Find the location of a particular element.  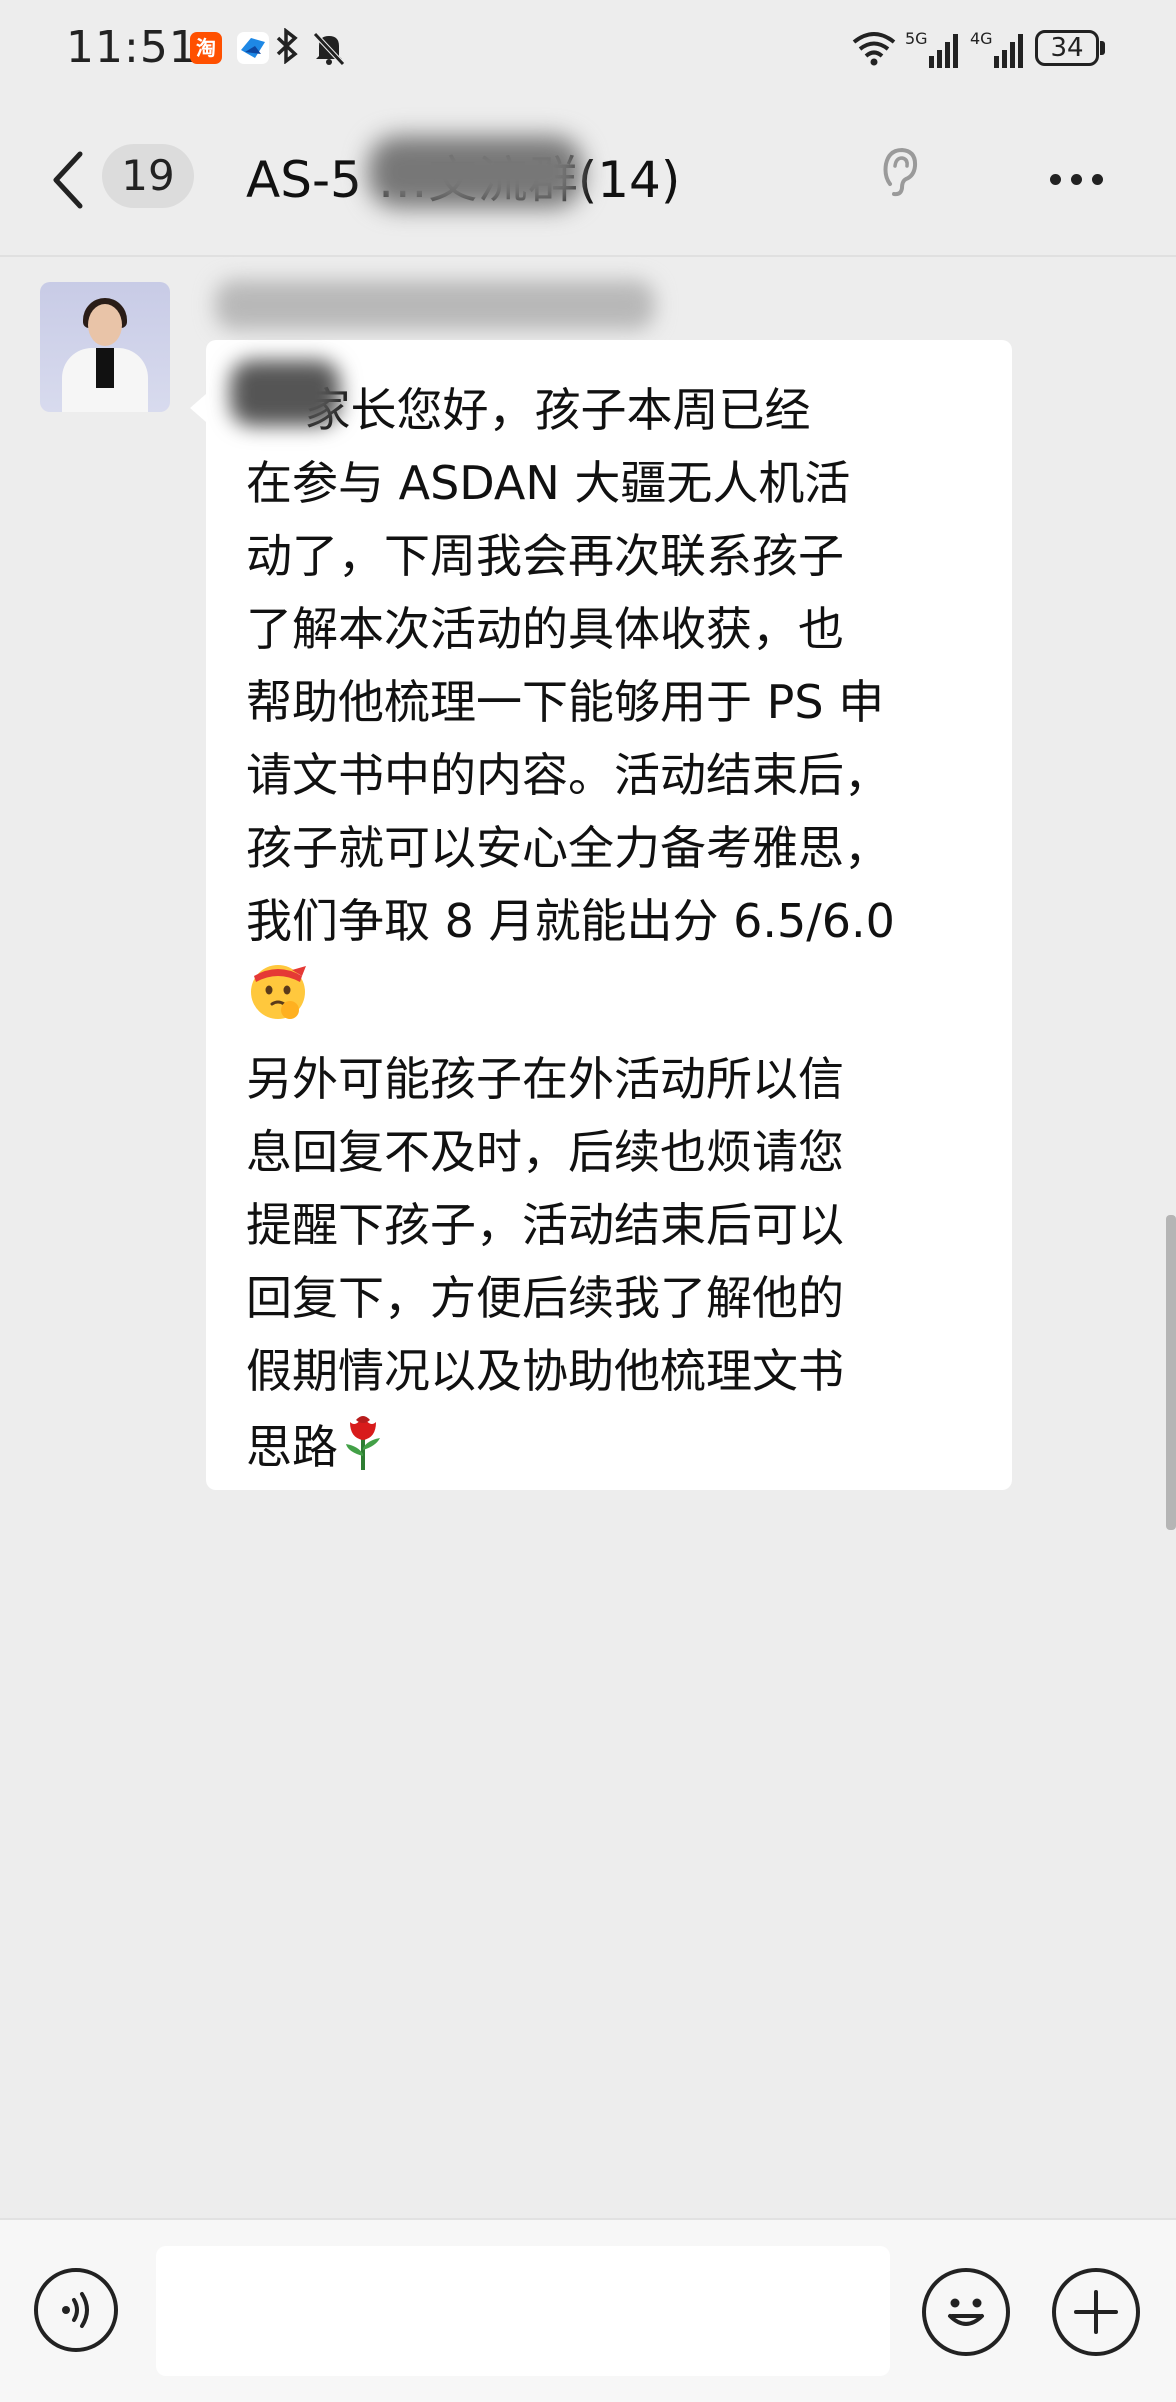

plus-icon is located at coordinates (1096, 2312).